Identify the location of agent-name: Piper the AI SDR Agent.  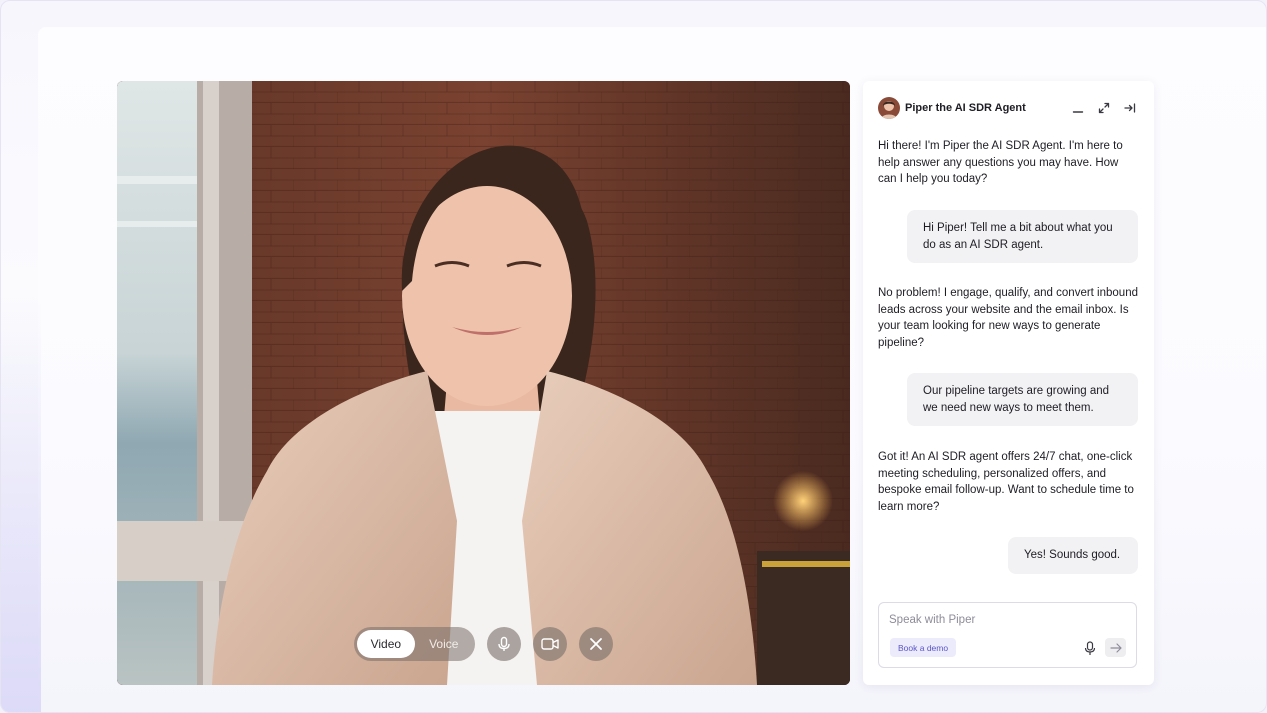
(965, 108).